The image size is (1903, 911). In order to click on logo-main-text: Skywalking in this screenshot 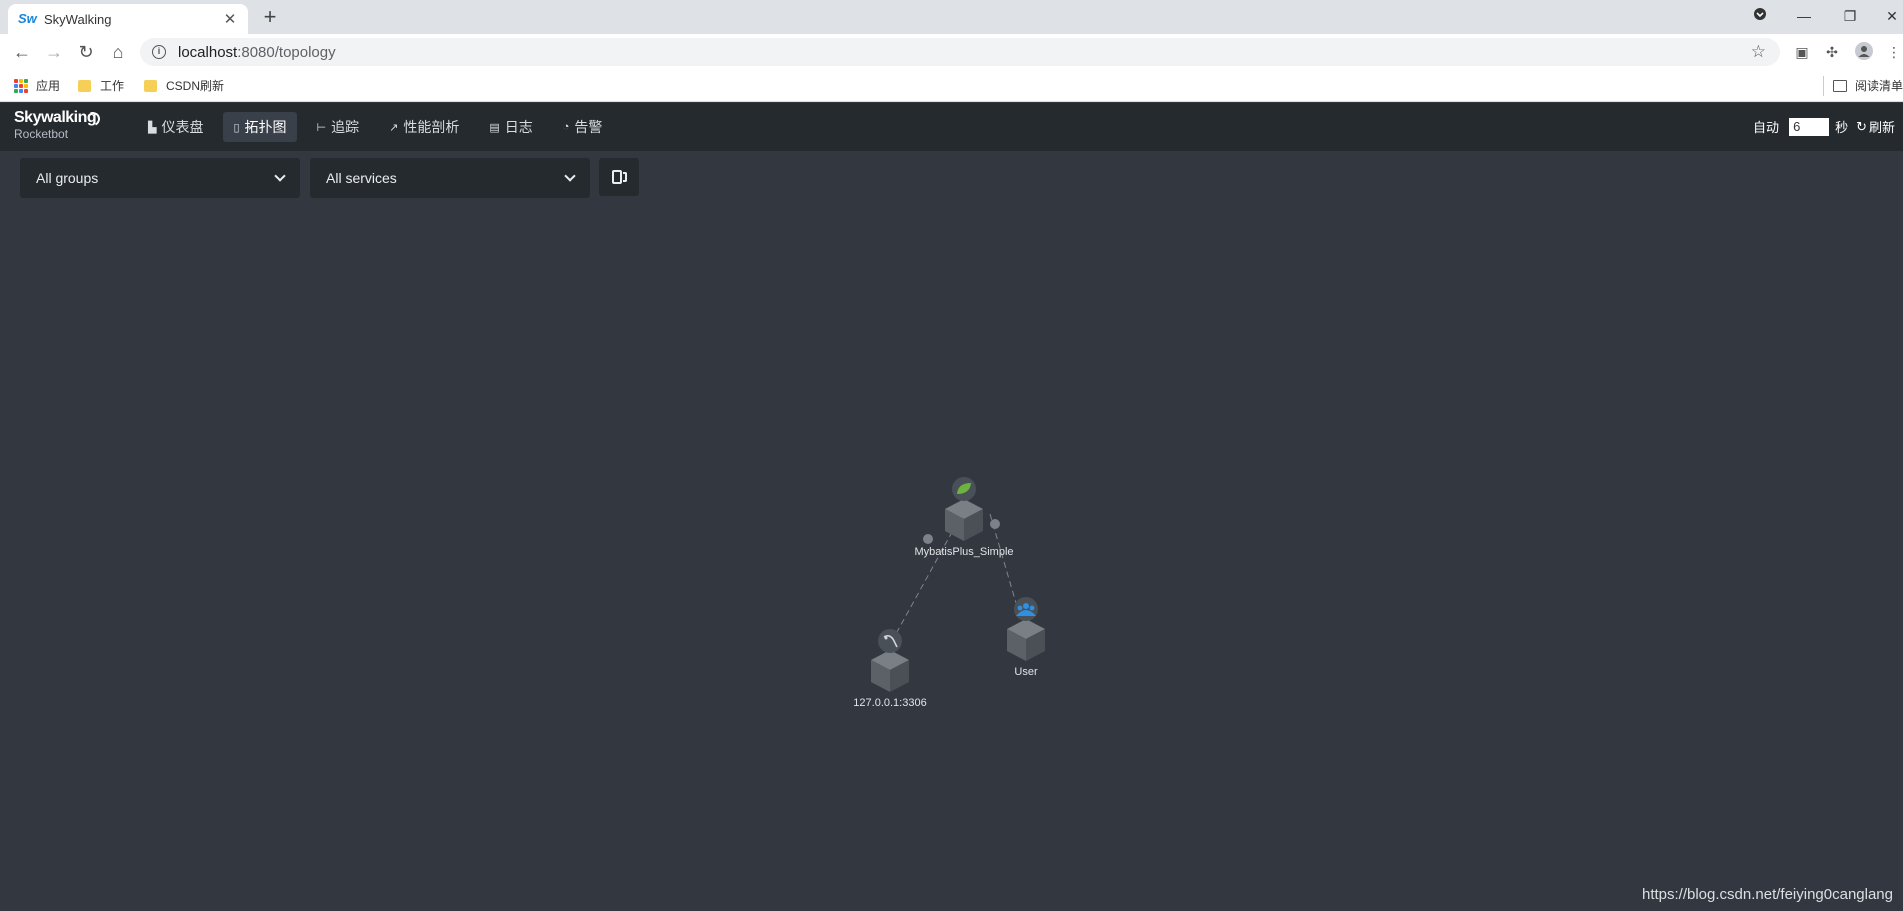, I will do `click(55, 117)`.